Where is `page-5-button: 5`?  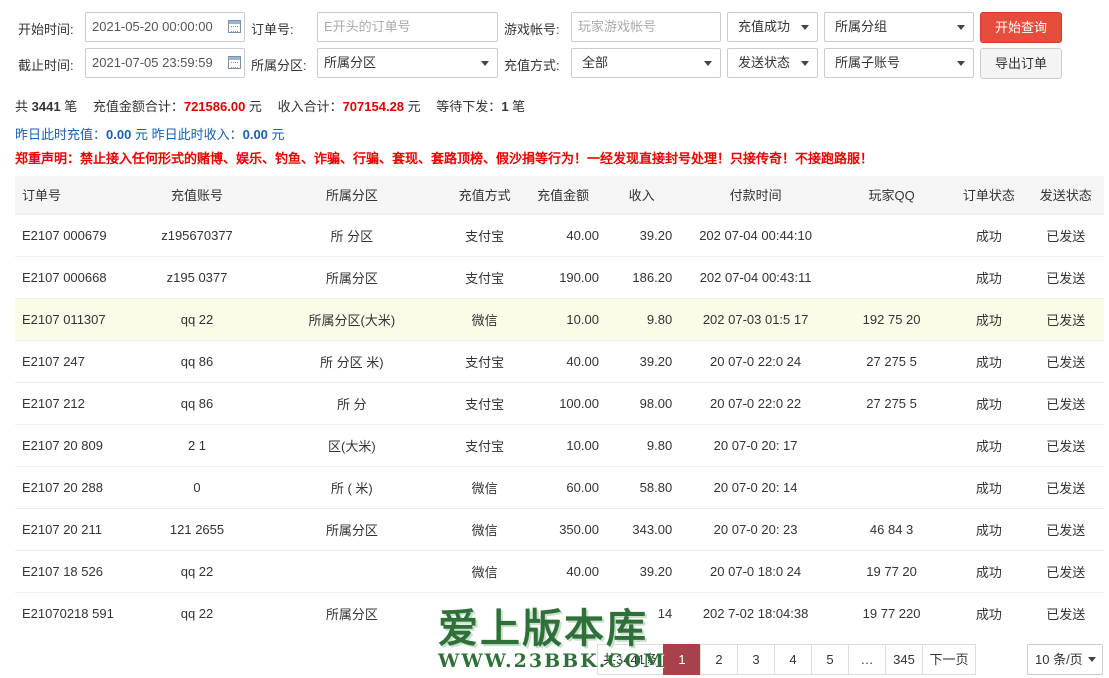 page-5-button: 5 is located at coordinates (830, 659).